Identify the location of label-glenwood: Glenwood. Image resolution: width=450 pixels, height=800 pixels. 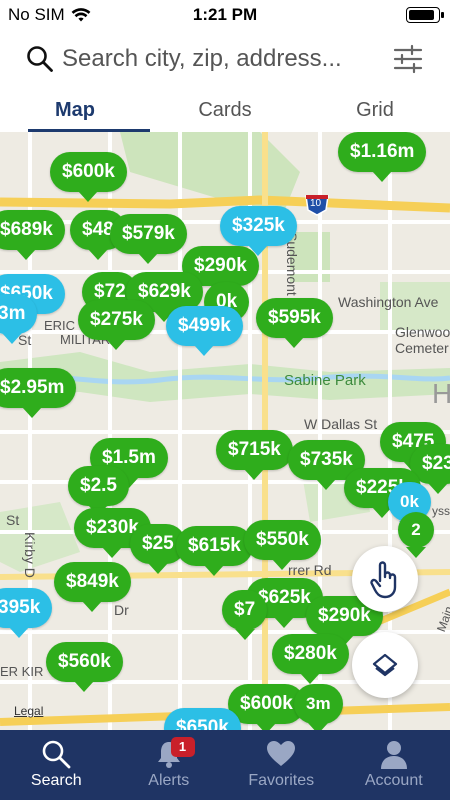
(422, 332).